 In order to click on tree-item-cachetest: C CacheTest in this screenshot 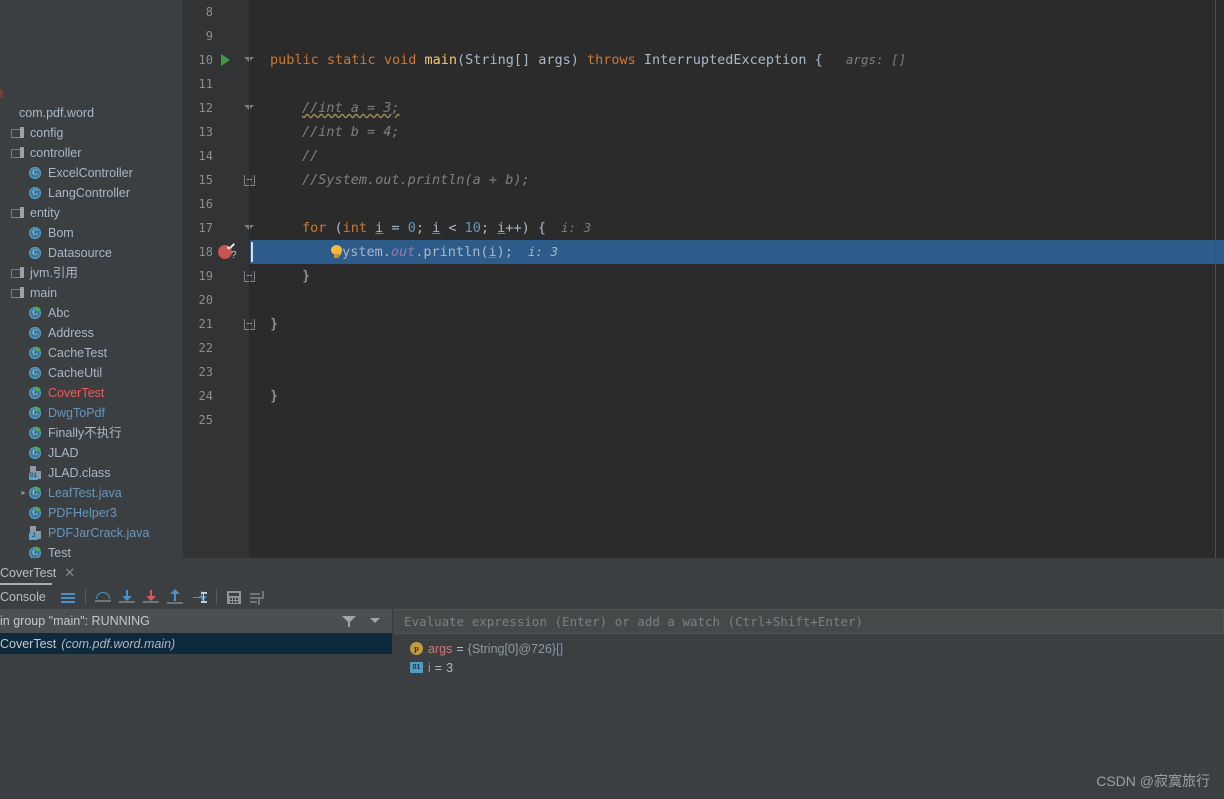, I will do `click(91, 353)`.